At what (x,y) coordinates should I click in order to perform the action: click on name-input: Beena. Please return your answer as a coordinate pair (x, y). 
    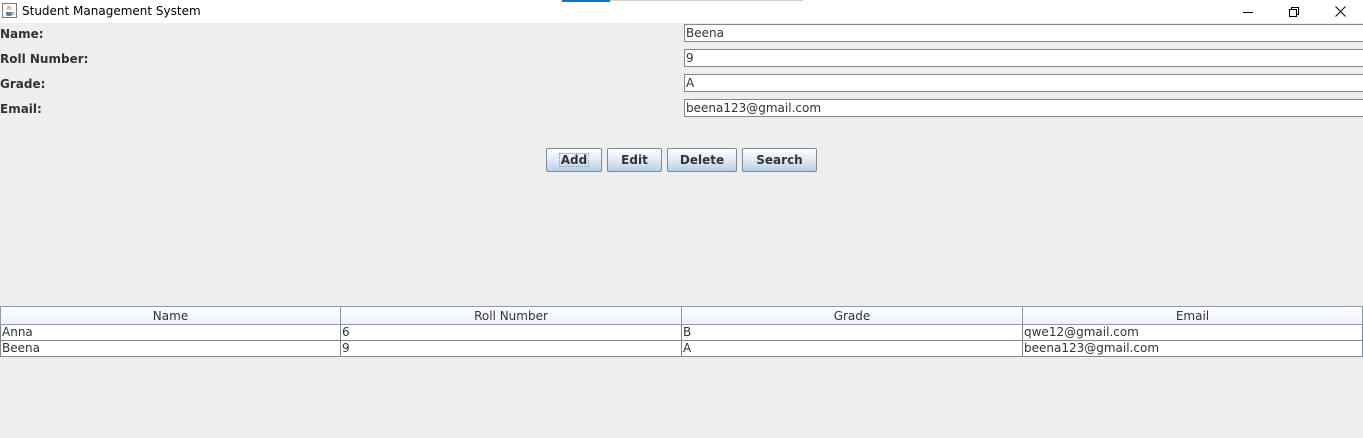
    Looking at the image, I should click on (1023, 33).